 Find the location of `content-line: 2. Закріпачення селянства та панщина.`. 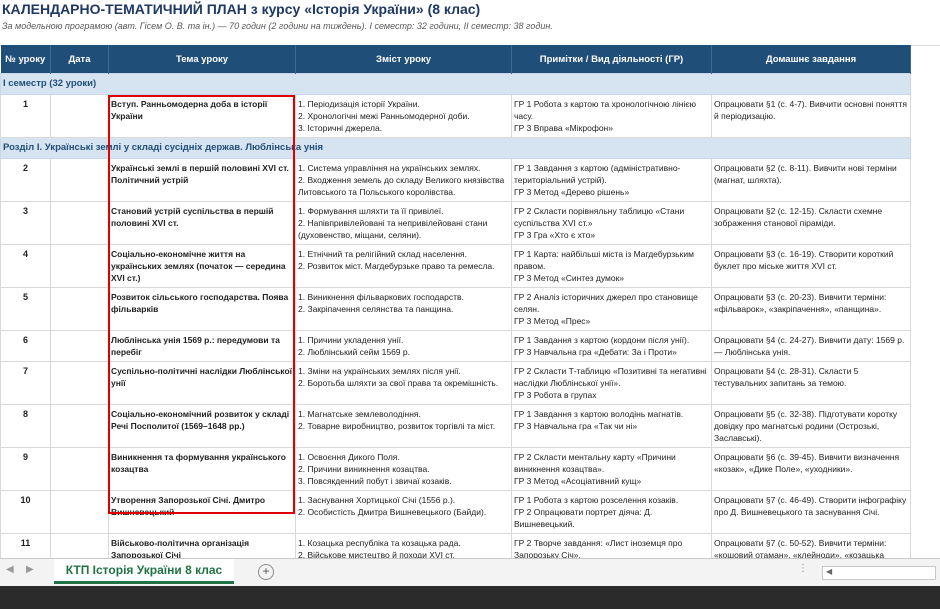

content-line: 2. Закріпачення селянства та панщина. is located at coordinates (376, 309).